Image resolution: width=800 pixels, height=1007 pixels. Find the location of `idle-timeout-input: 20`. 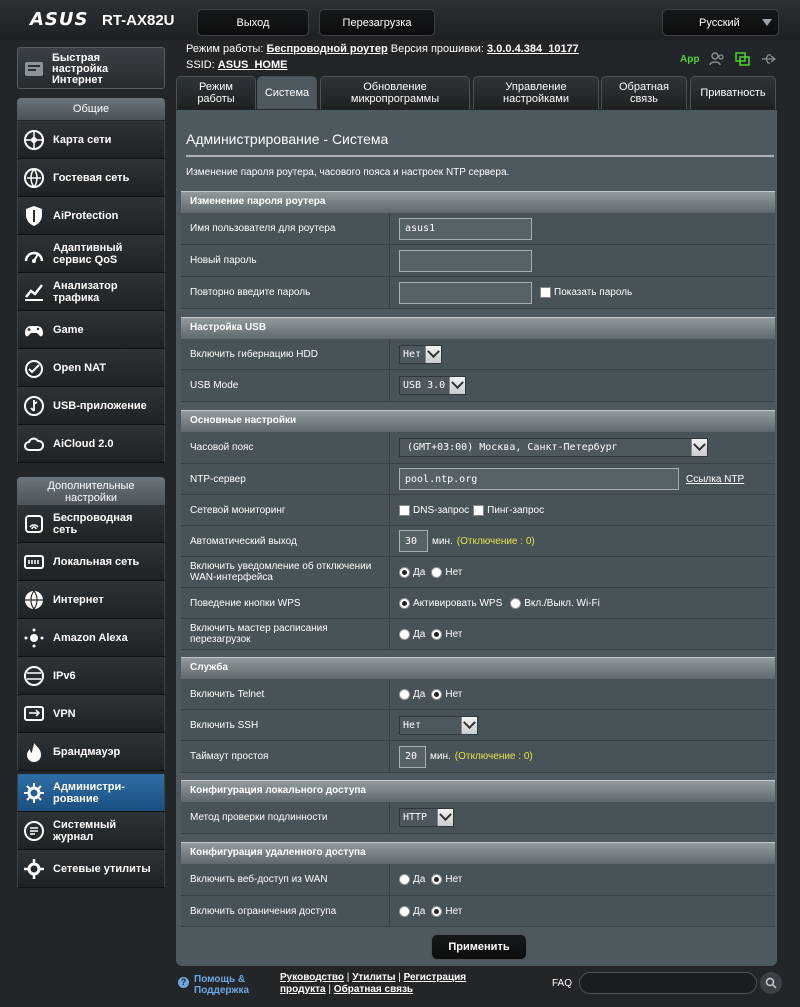

idle-timeout-input: 20 is located at coordinates (412, 756).